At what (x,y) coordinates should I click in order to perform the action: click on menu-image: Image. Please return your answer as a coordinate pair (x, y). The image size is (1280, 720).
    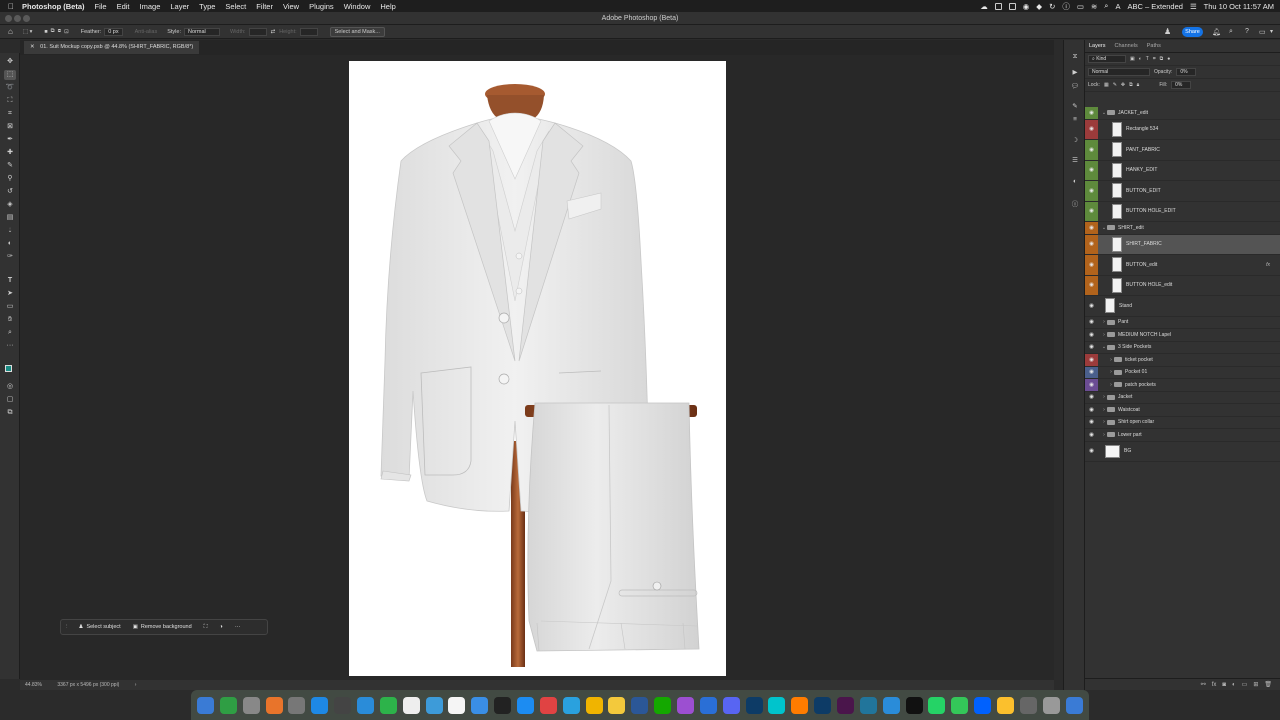
    Looking at the image, I should click on (150, 6).